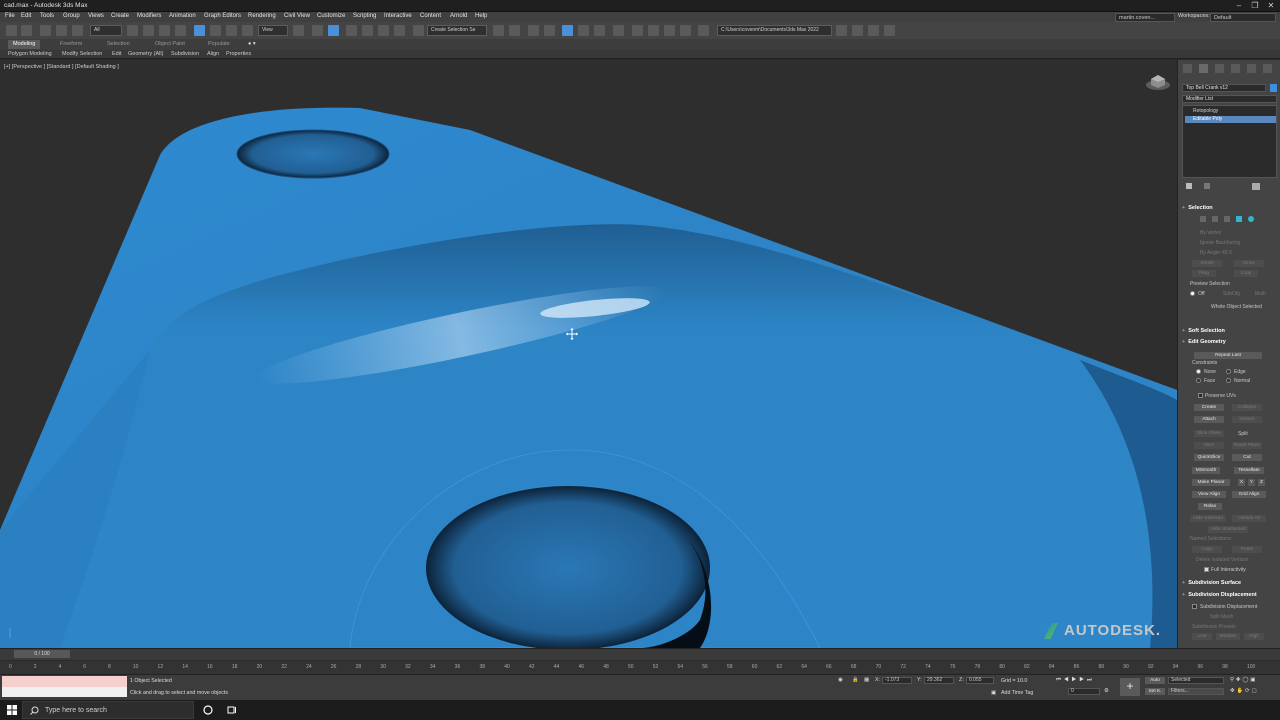 This screenshot has width=1280, height=720. I want to click on preview-multi-label: Multi, so click(1260, 294).